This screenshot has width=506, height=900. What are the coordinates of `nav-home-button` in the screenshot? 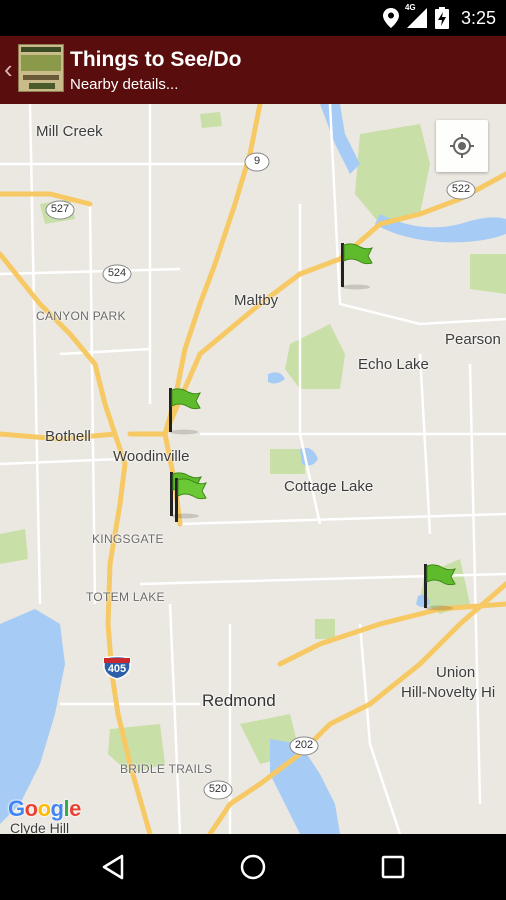 It's located at (253, 867).